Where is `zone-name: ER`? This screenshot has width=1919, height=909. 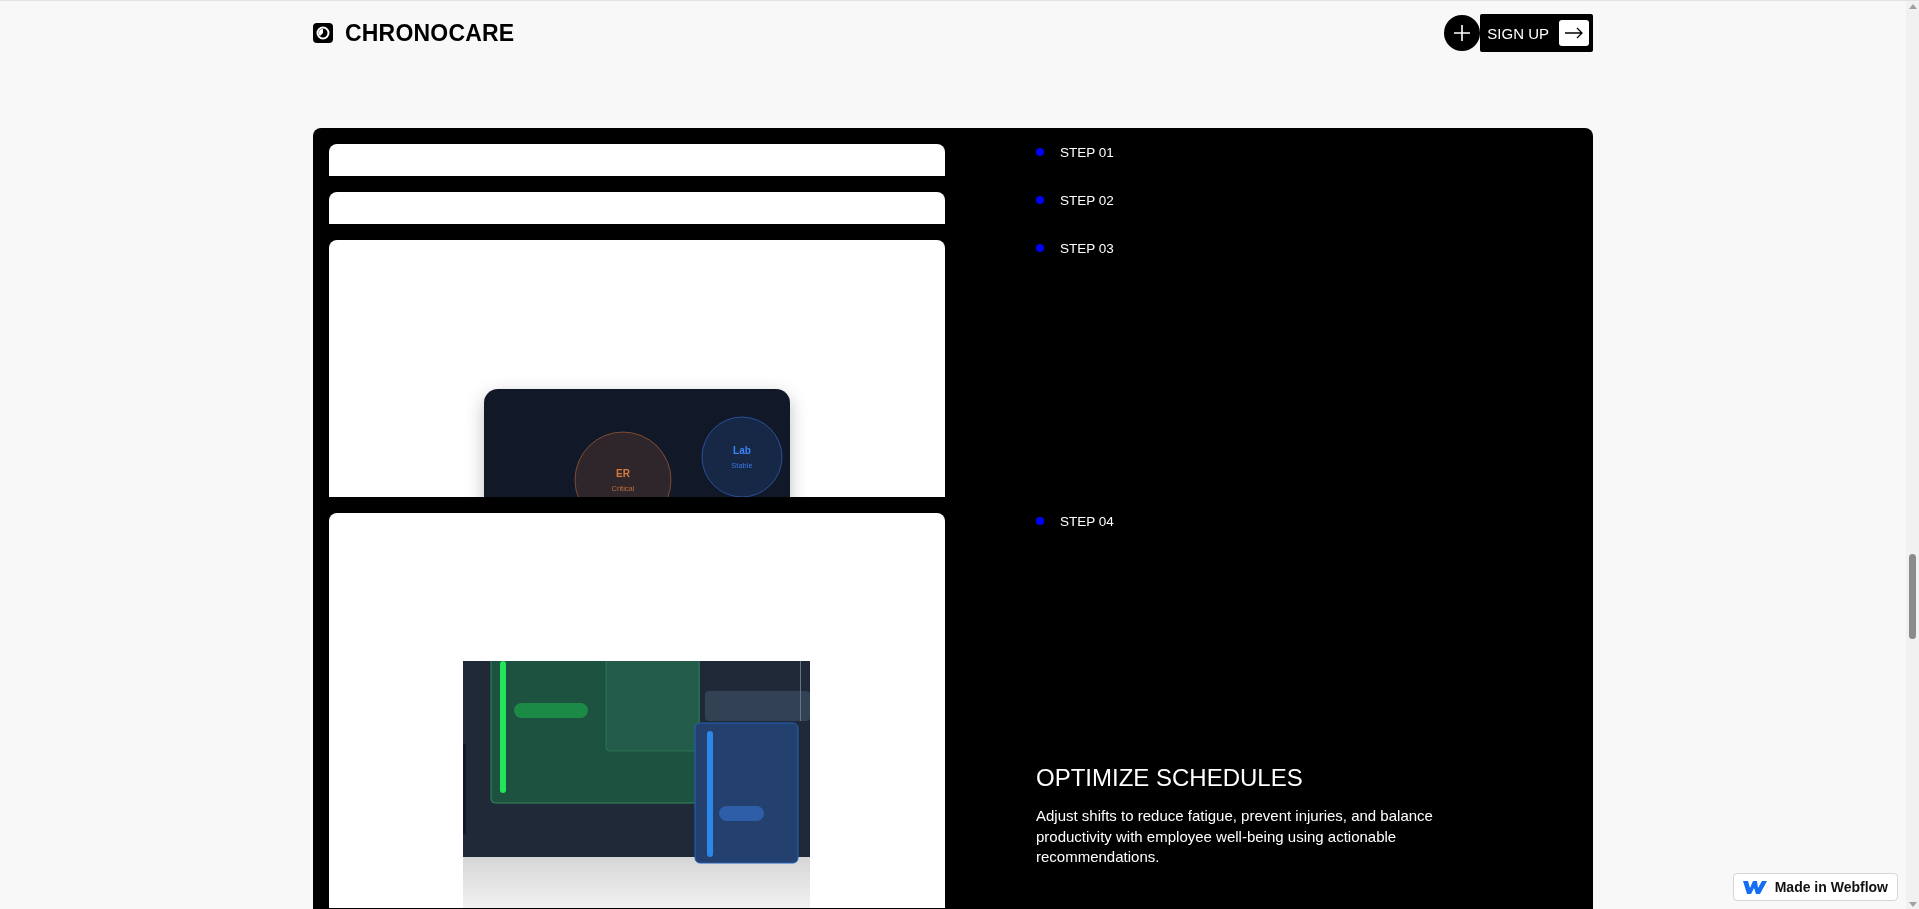 zone-name: ER is located at coordinates (623, 473).